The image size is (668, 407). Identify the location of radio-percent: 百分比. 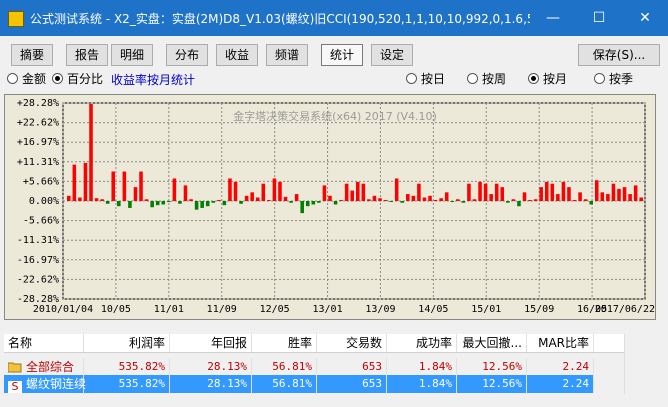
(77, 79).